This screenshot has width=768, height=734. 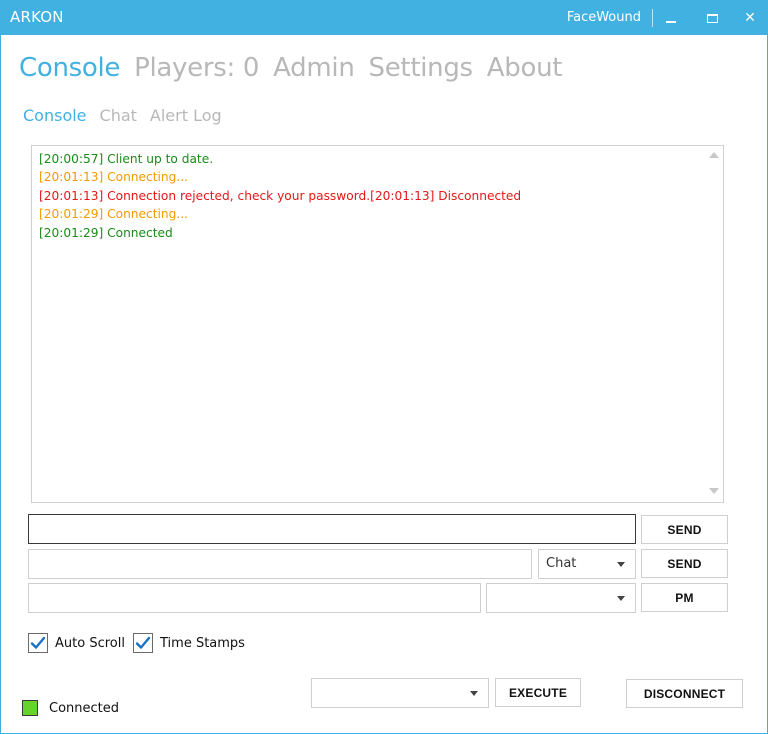 What do you see at coordinates (69, 73) in the screenshot?
I see `tab-console: Console` at bounding box center [69, 73].